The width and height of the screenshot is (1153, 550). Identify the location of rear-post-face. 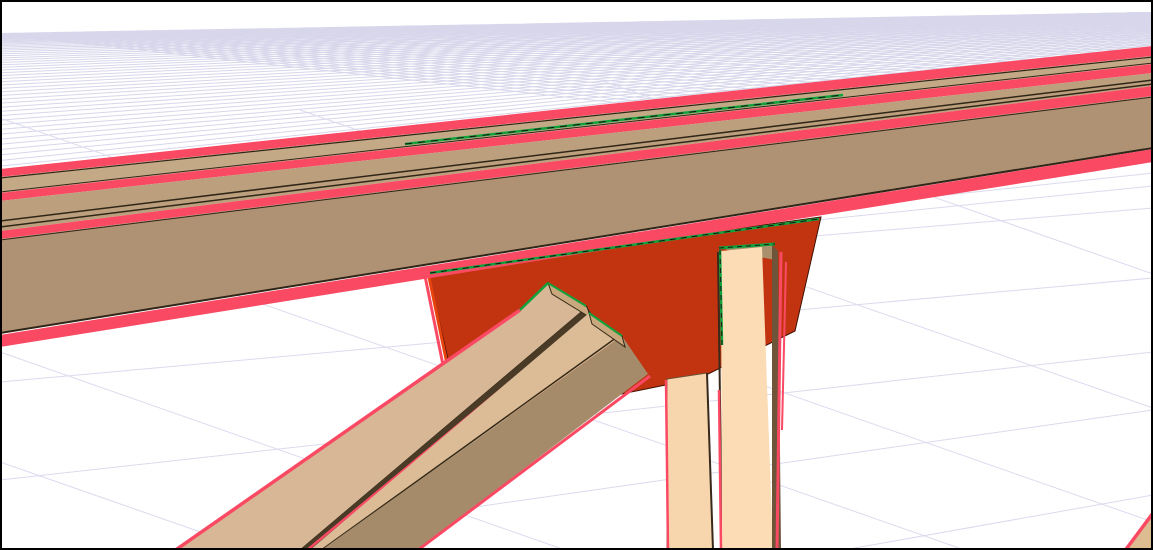
(690, 461).